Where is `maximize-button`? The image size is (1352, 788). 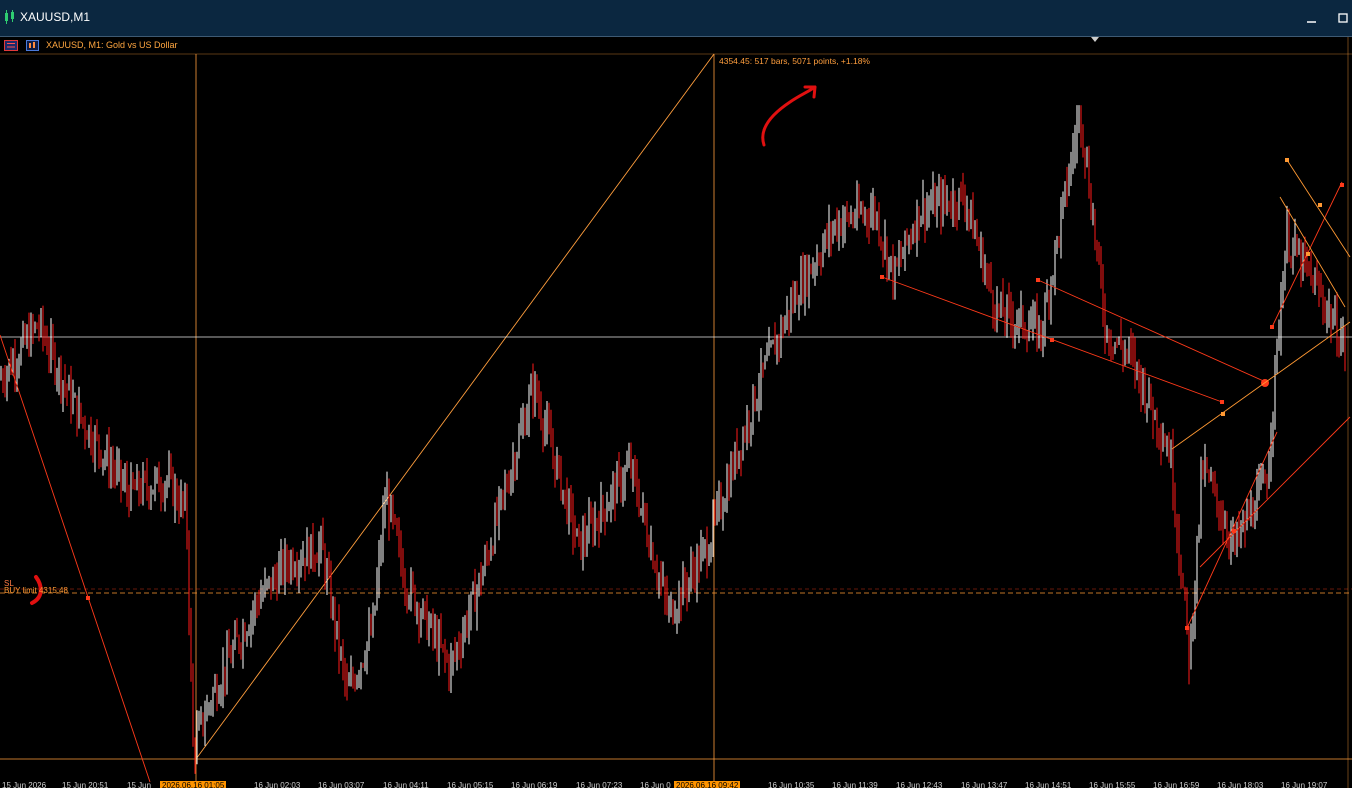 maximize-button is located at coordinates (1343, 18).